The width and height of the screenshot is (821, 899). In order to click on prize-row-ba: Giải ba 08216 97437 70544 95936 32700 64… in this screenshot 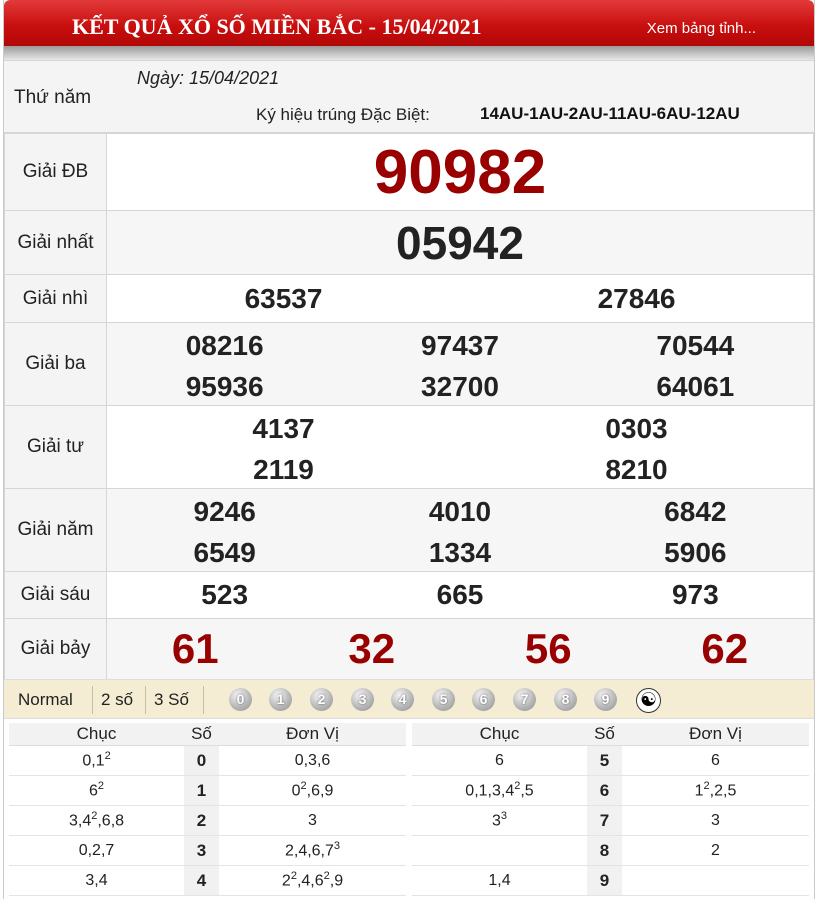, I will do `click(409, 364)`.